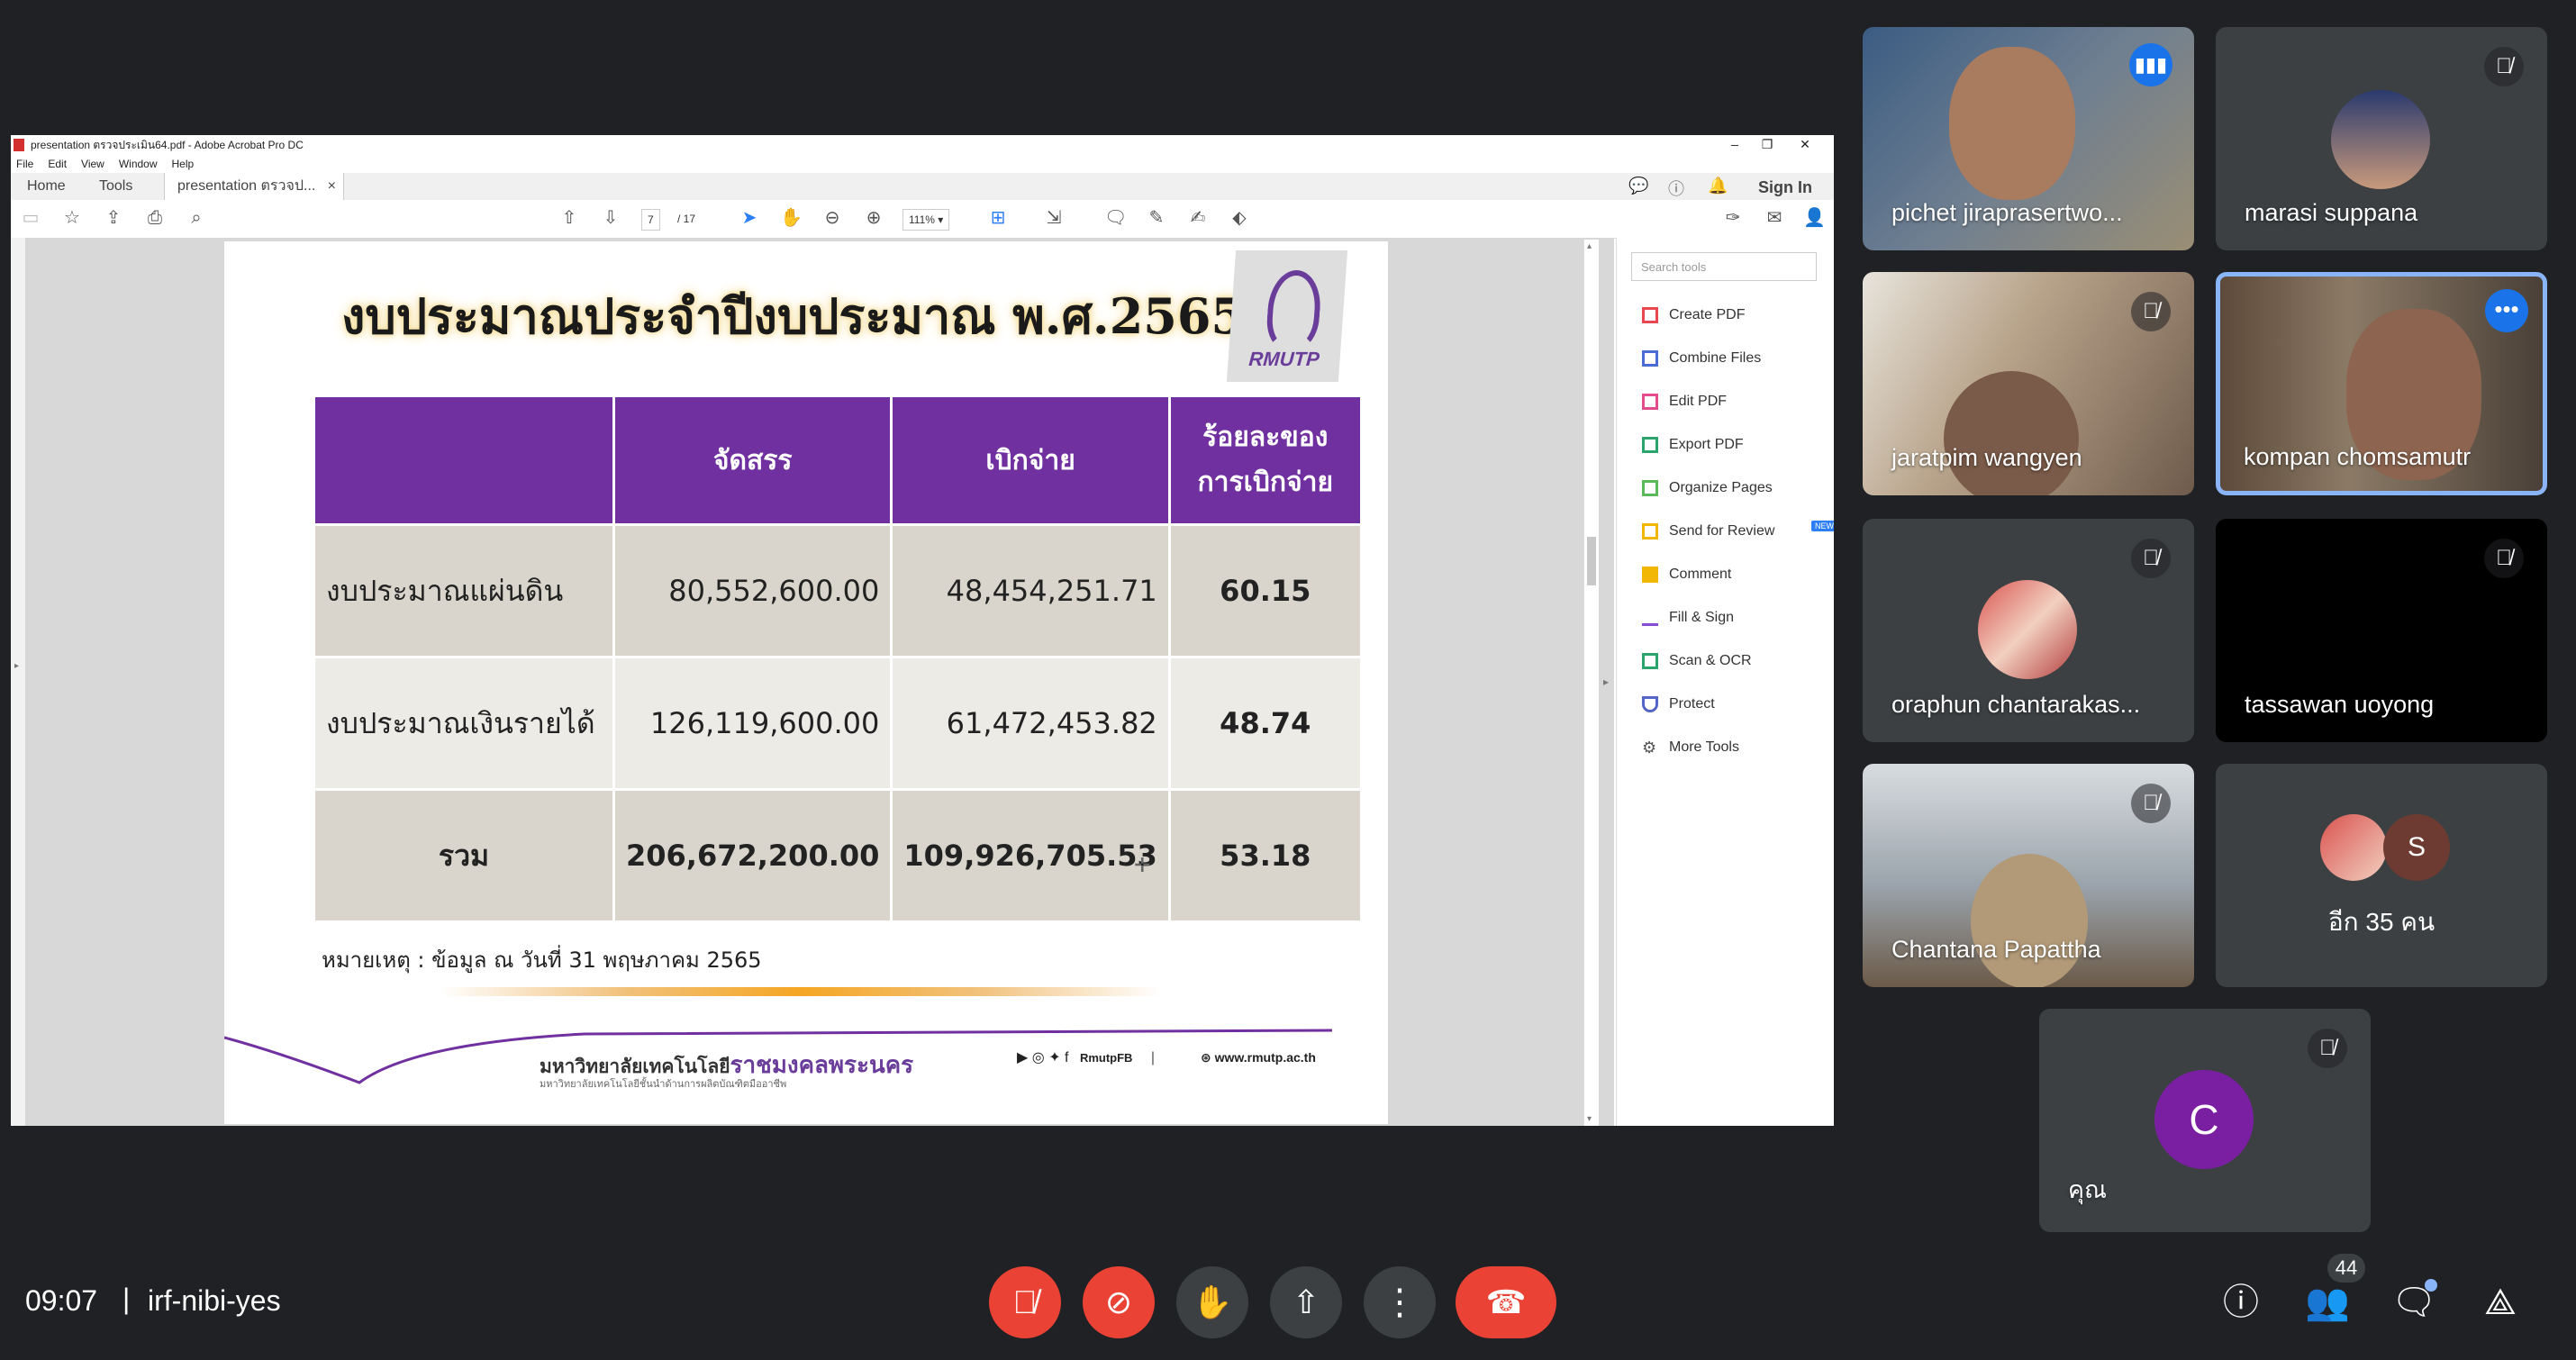 The width and height of the screenshot is (2576, 1360). What do you see at coordinates (1730, 704) in the screenshot?
I see `tool-protect: Protect` at bounding box center [1730, 704].